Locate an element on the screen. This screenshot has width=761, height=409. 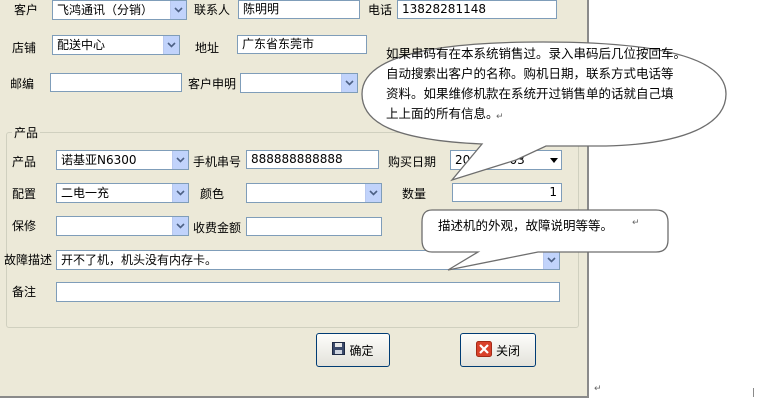
remark-field is located at coordinates (308, 292).